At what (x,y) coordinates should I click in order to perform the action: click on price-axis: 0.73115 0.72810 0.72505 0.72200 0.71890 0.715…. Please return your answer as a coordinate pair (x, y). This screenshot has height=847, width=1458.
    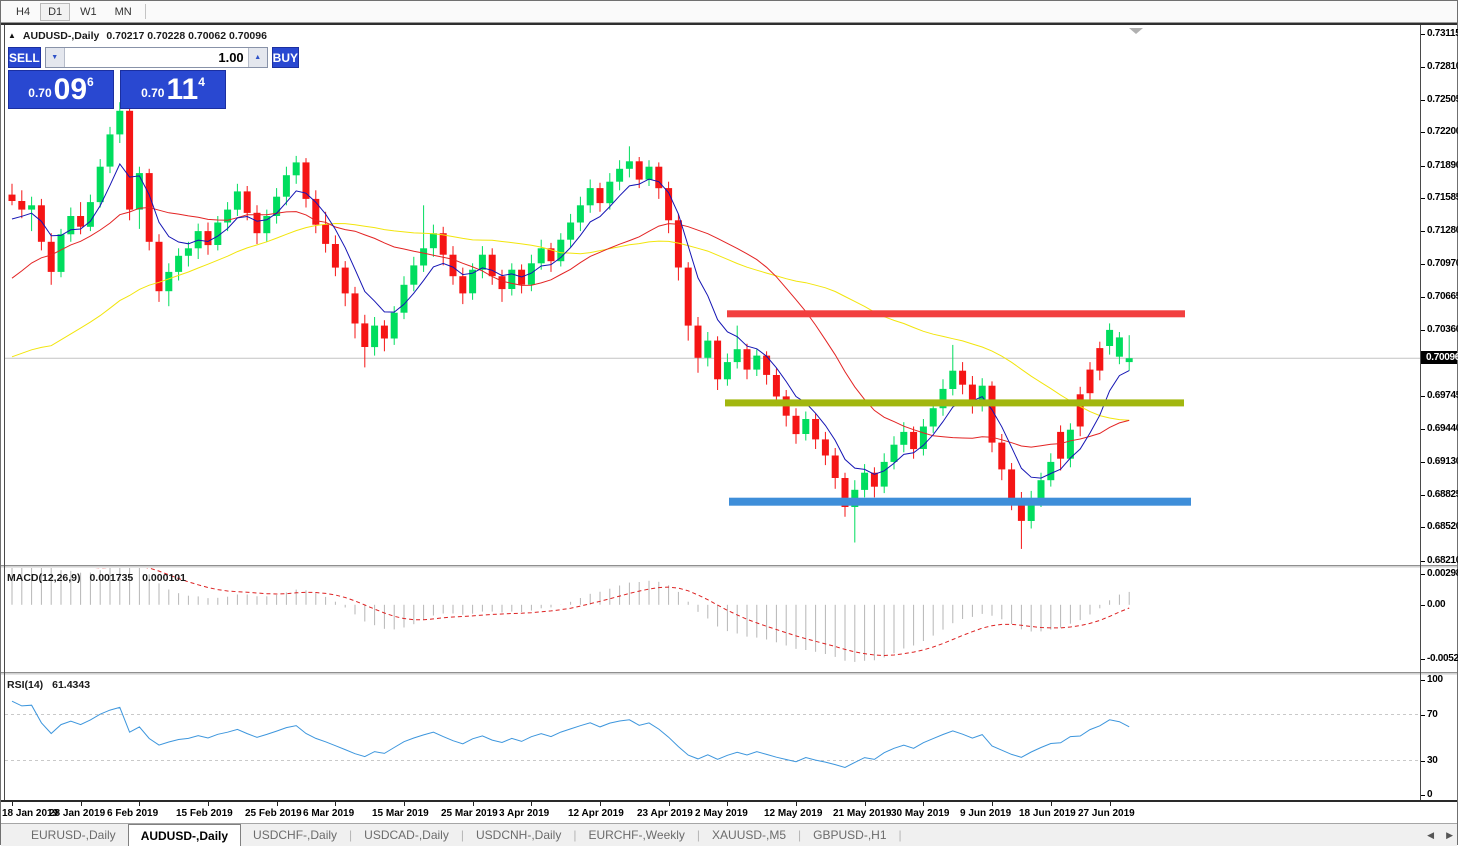
    Looking at the image, I should click on (1439, 412).